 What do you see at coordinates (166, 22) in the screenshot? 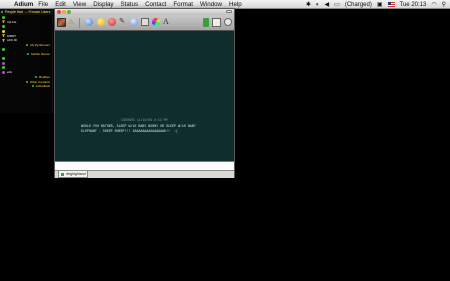
I see `font-icon: A` at bounding box center [166, 22].